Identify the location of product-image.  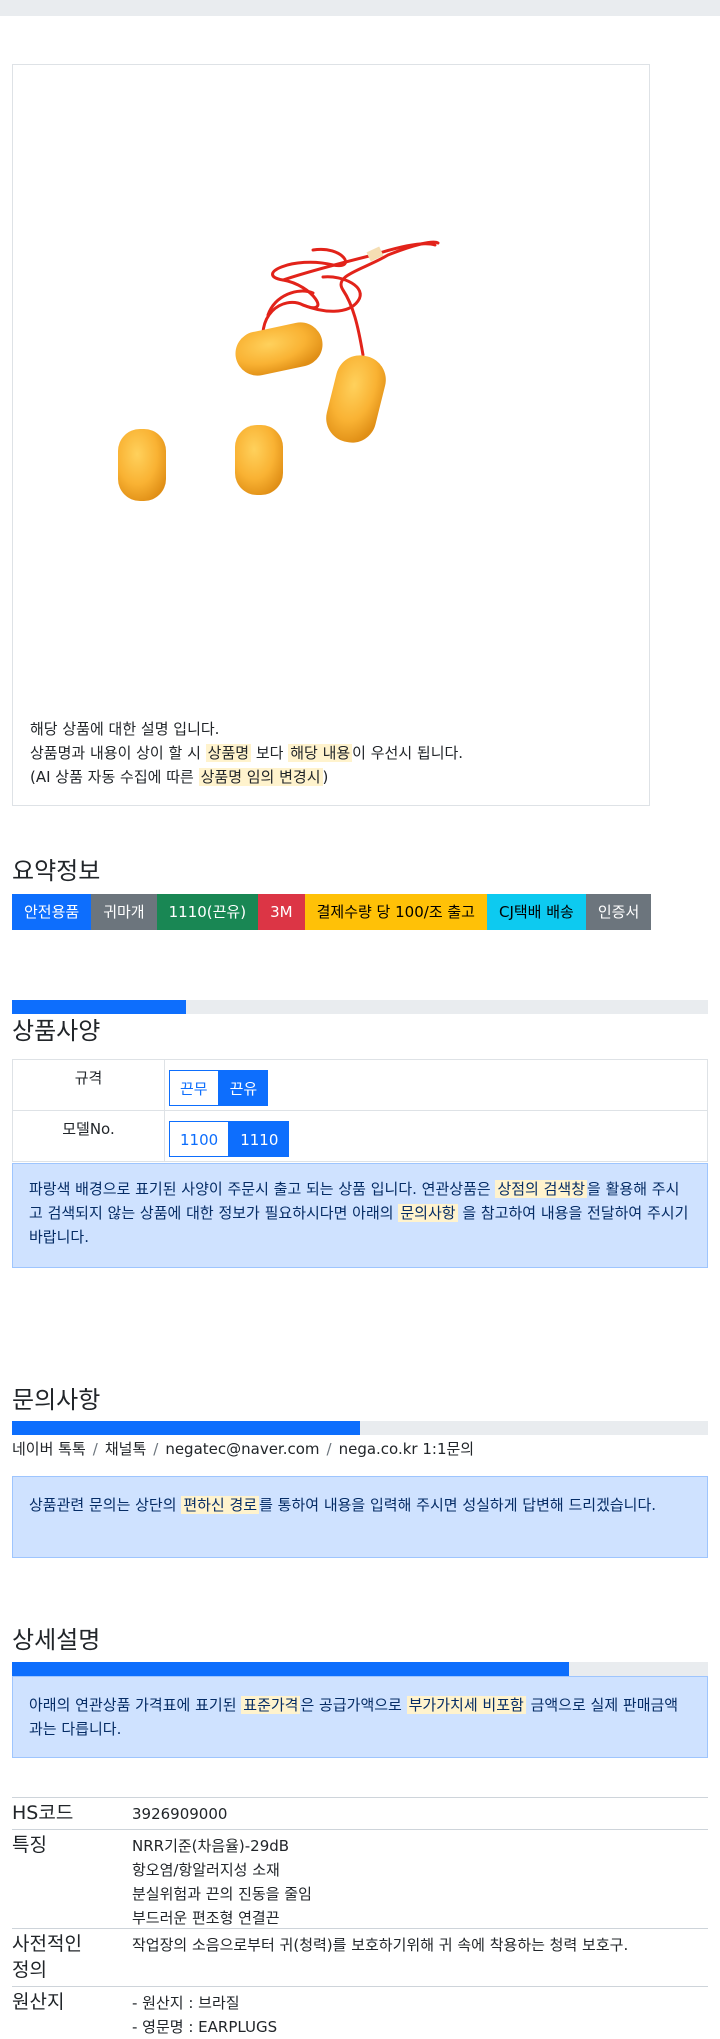
(279, 370).